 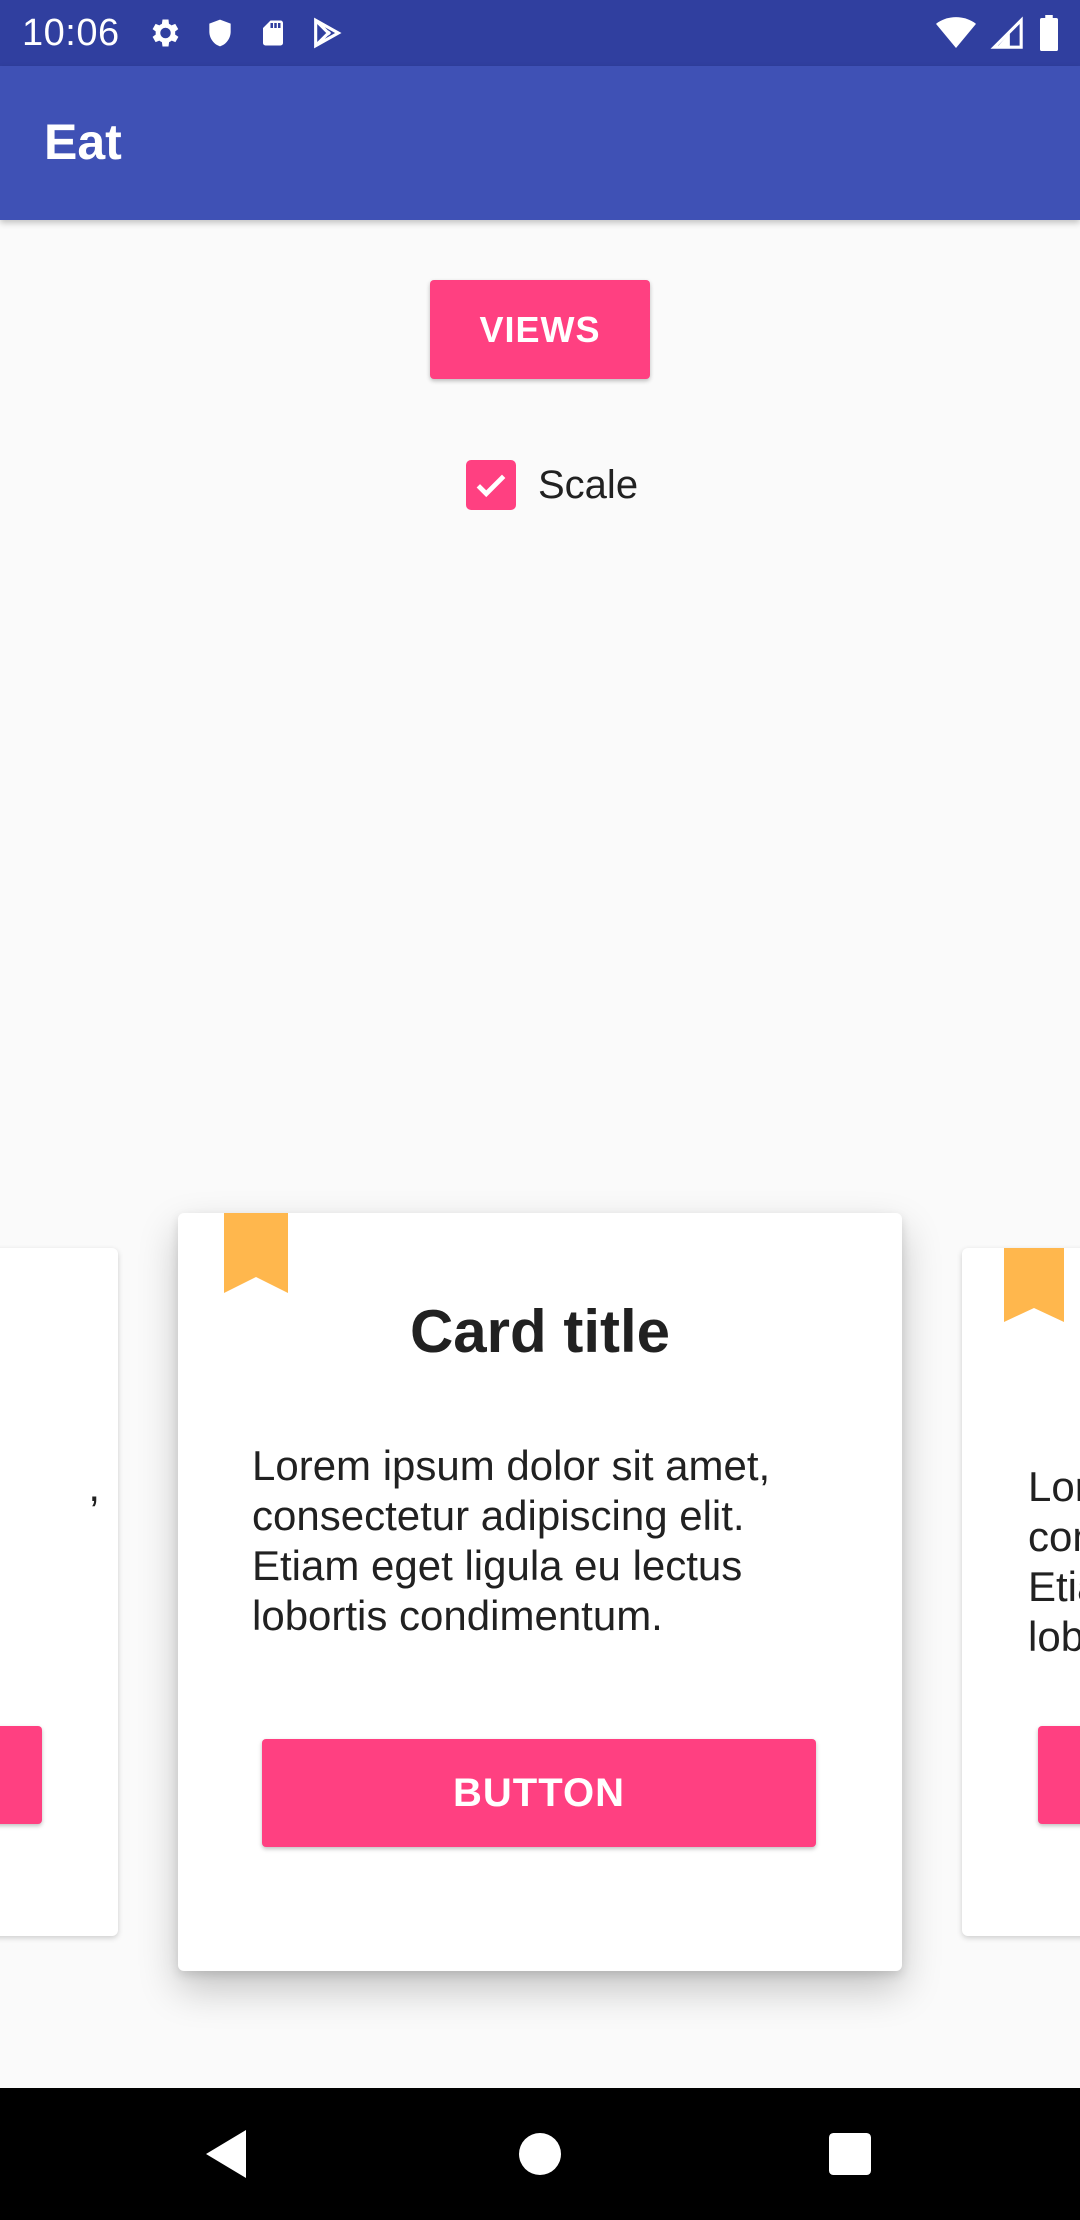 What do you see at coordinates (1006, 32) in the screenshot?
I see `signal-icon` at bounding box center [1006, 32].